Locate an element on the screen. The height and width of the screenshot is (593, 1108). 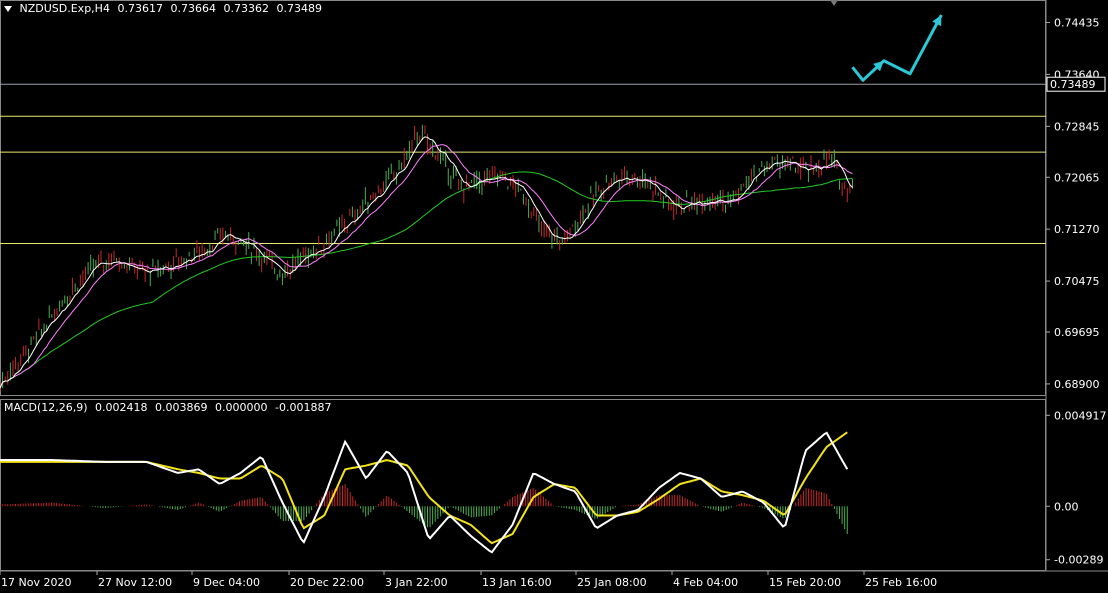
close-value: 0.73489 is located at coordinates (299, 8).